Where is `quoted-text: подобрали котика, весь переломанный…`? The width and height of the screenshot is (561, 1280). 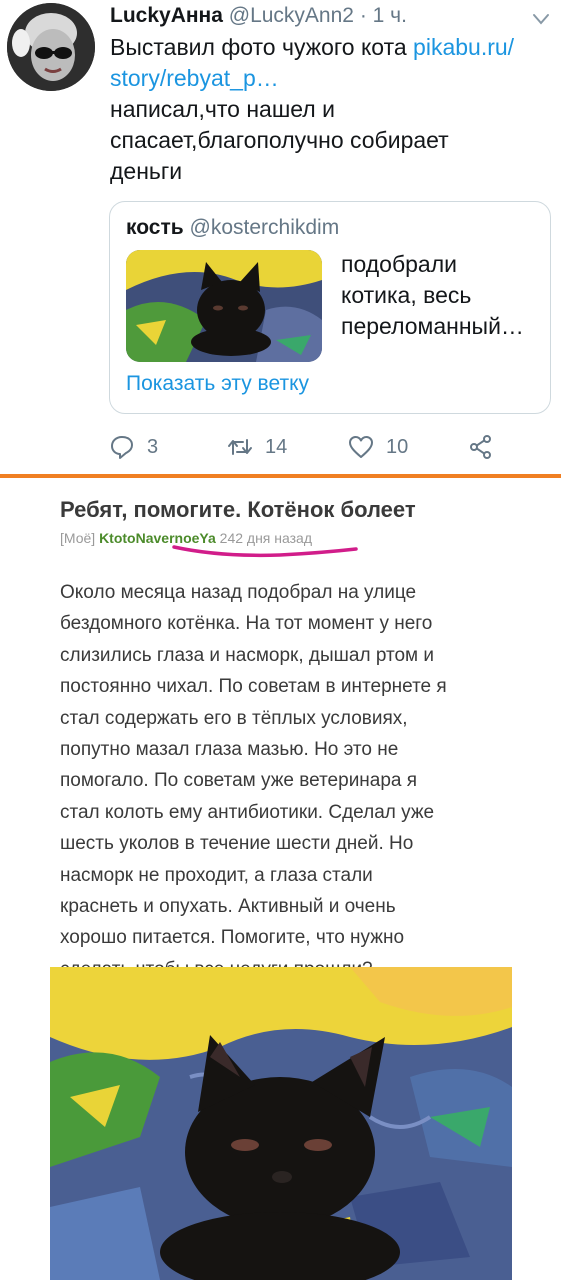 quoted-text: подобрали котика, весь переломанный… is located at coordinates (432, 295).